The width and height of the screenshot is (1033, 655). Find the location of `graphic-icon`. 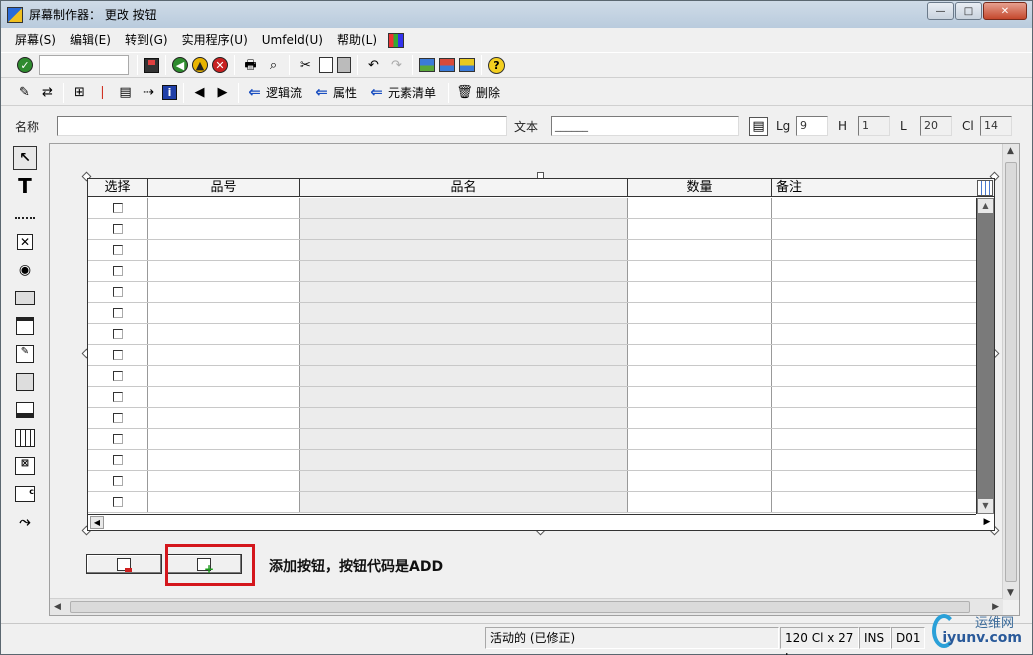

graphic-icon is located at coordinates (447, 65).